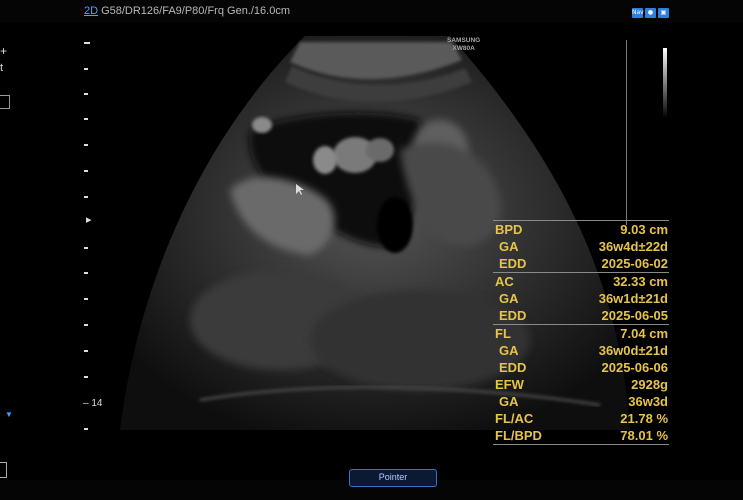 This screenshot has height=500, width=743. Describe the element at coordinates (649, 384) in the screenshot. I see `measurement-value: 2928g` at that location.